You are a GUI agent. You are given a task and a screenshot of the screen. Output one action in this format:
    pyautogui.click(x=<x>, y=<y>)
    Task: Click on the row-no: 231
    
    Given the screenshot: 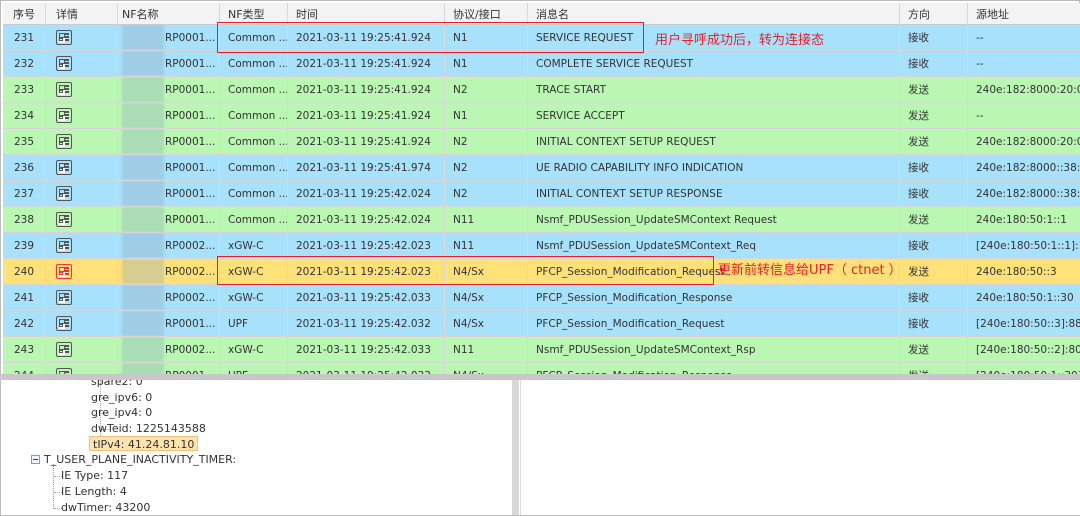 What is the action you would take?
    pyautogui.click(x=24, y=37)
    